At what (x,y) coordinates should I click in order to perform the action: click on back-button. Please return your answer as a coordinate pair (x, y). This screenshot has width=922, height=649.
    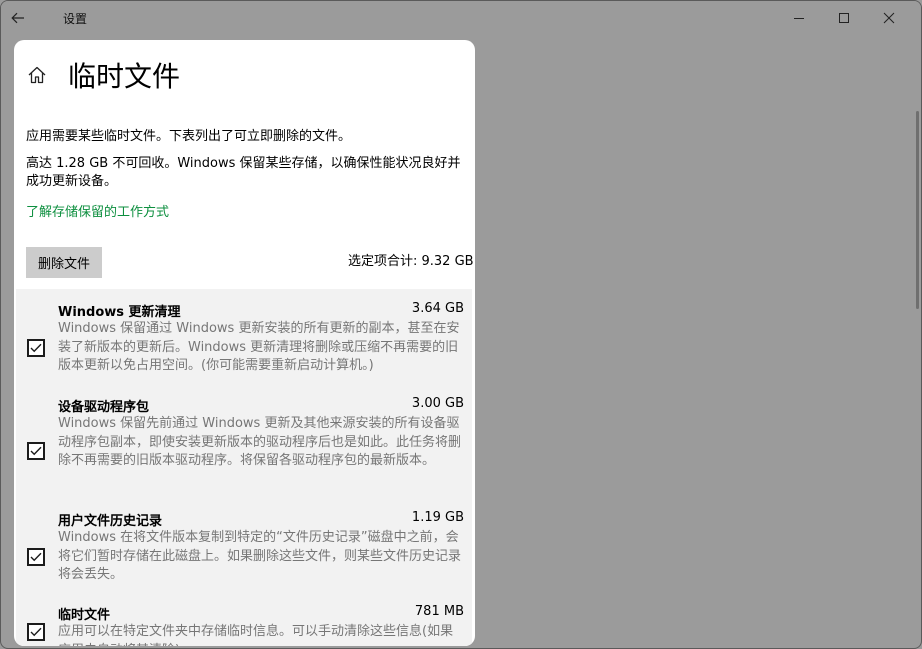
    Looking at the image, I should click on (18, 18).